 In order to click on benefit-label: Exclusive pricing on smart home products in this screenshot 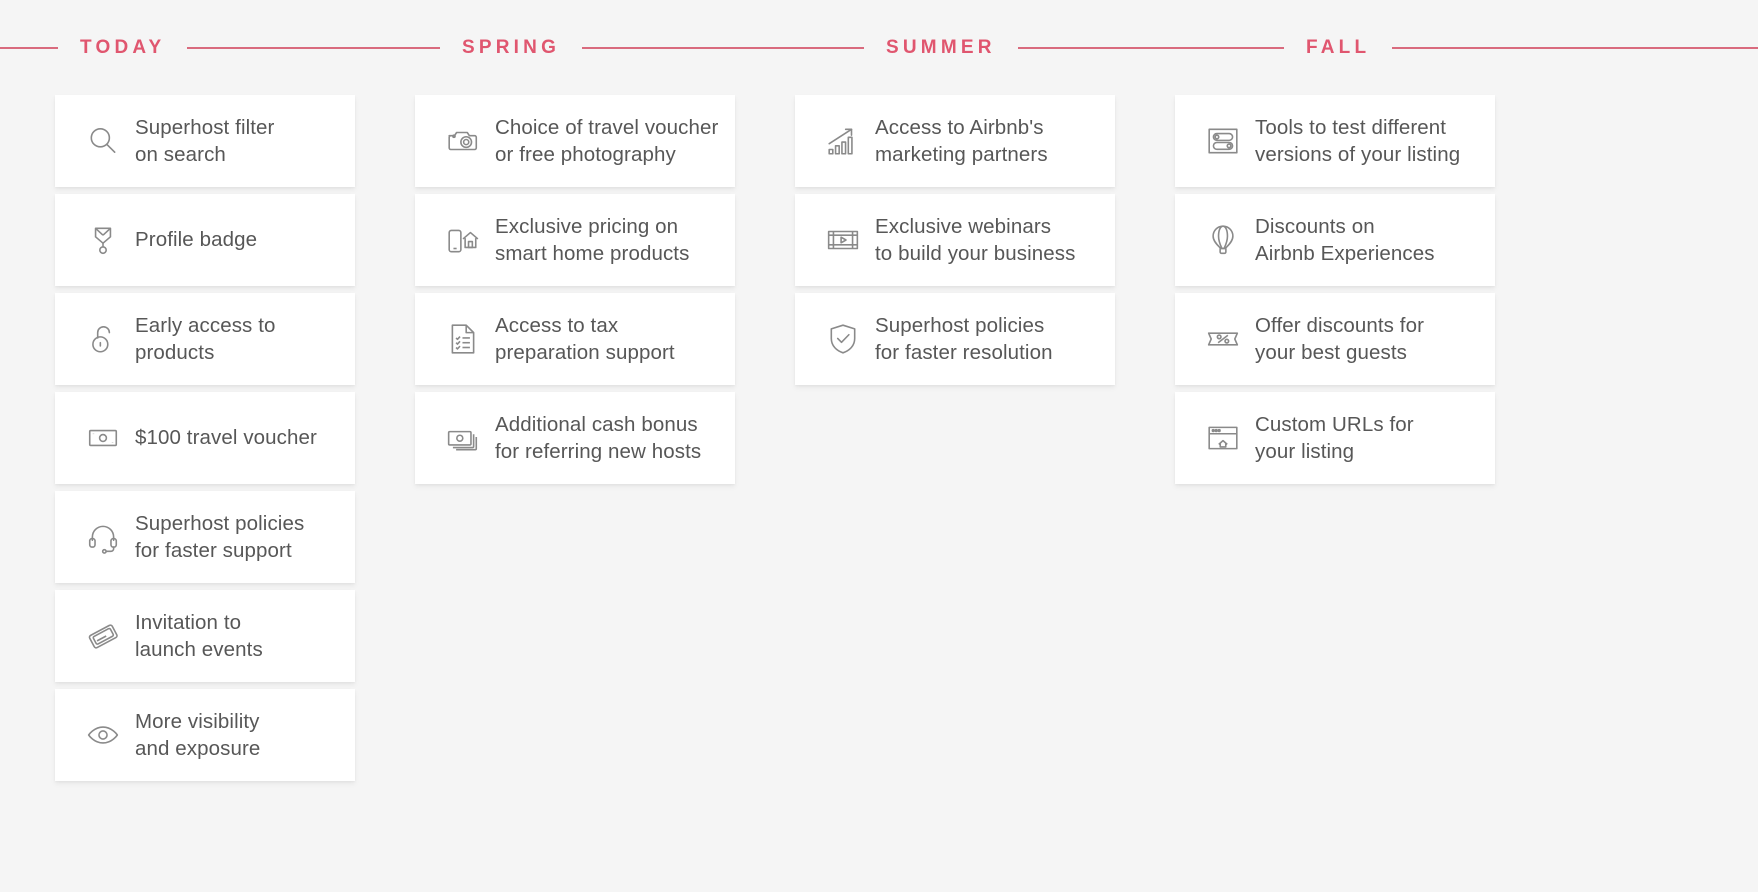, I will do `click(592, 239)`.